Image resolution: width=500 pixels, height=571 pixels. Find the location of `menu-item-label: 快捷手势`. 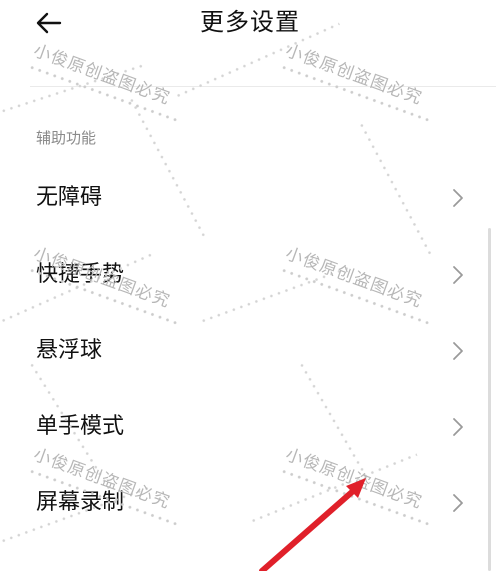

menu-item-label: 快捷手势 is located at coordinates (80, 274).